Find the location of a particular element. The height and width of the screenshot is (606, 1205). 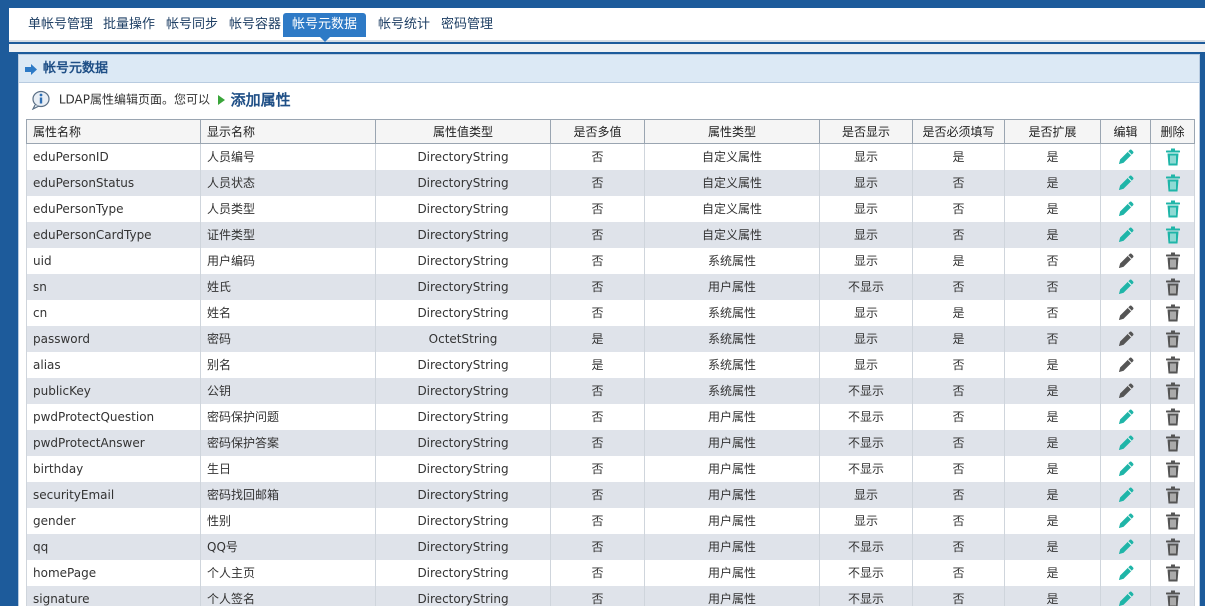

cell-display: 人员编号 is located at coordinates (288, 156).